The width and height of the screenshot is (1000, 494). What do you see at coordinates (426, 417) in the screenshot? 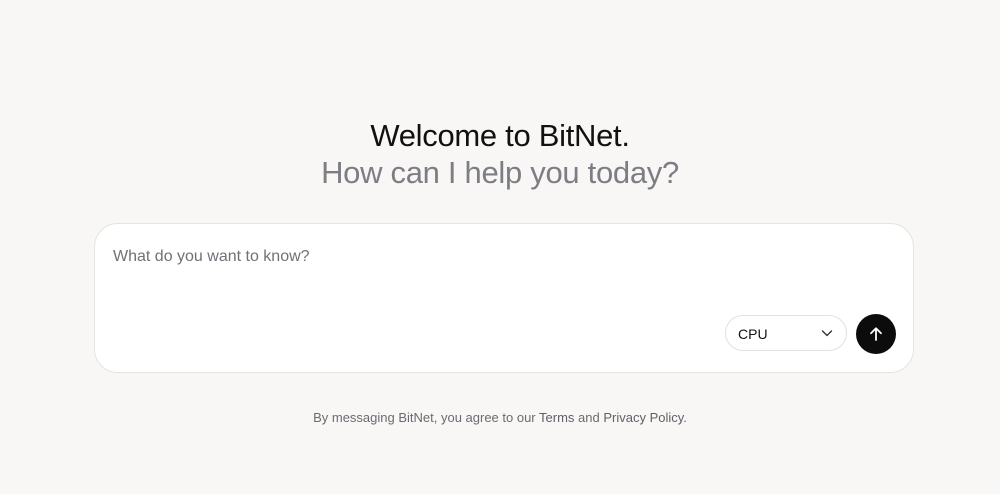
I see `legal-notice-prefix: By messaging BitNet, you agree to our` at bounding box center [426, 417].